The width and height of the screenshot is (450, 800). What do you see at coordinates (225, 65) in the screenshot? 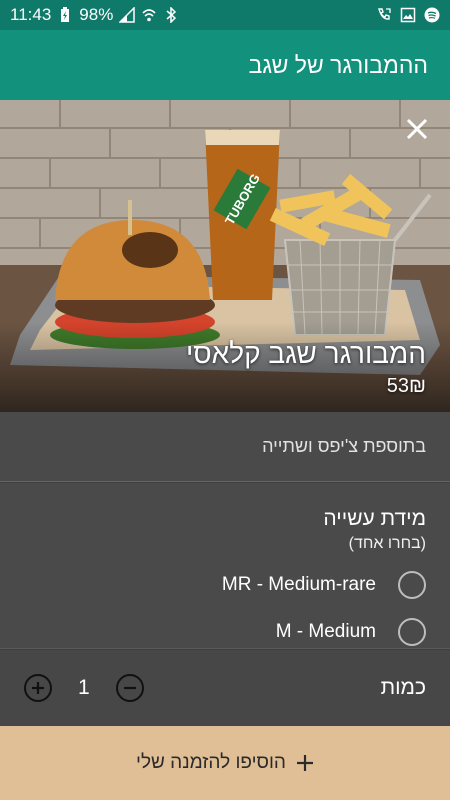
I see `app-bar: ההמבורגר של שגב` at bounding box center [225, 65].